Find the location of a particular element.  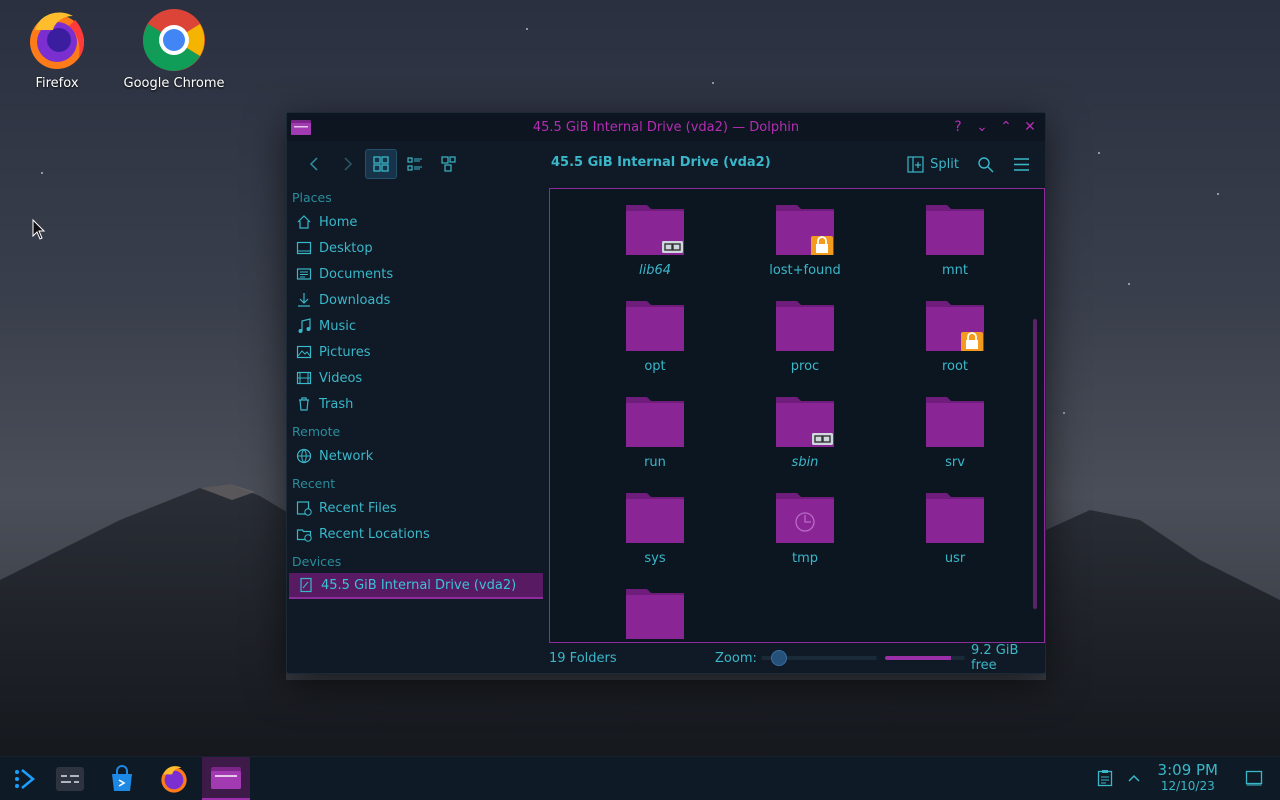

icons-view-button is located at coordinates (381, 164).